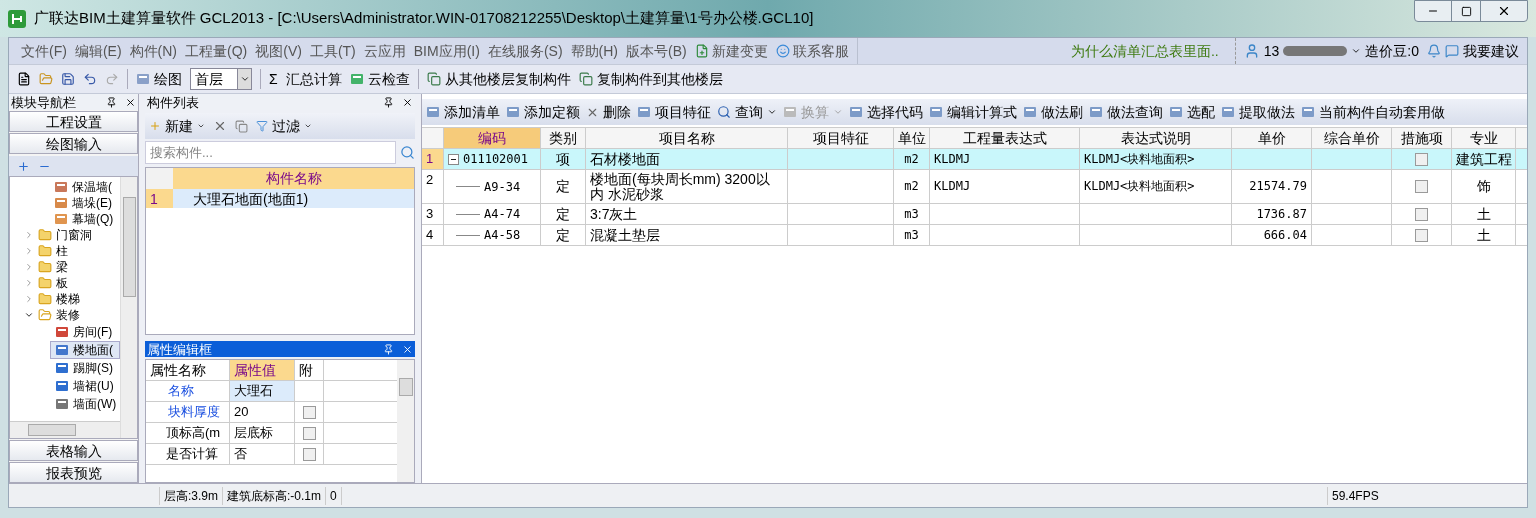 The image size is (1536, 518). What do you see at coordinates (92, 203) in the screenshot?
I see `tree-item: 墙垛(E)` at bounding box center [92, 203].